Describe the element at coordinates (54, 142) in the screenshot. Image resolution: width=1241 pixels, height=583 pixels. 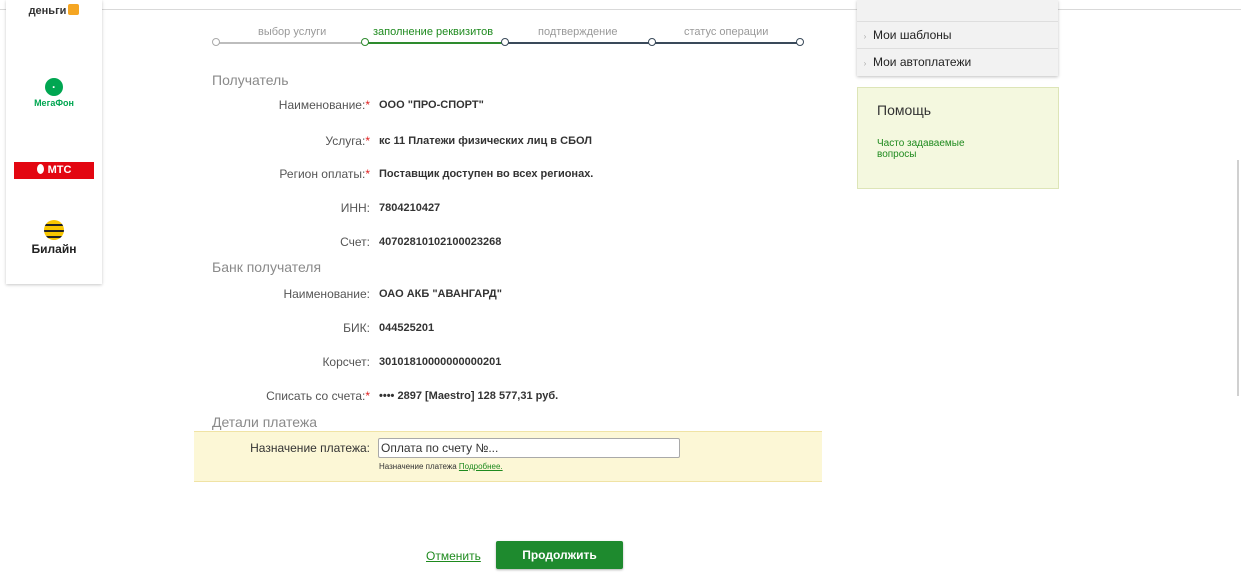
I see `operators-sidebar: деньги · МегаФон МТС Билайн` at that location.